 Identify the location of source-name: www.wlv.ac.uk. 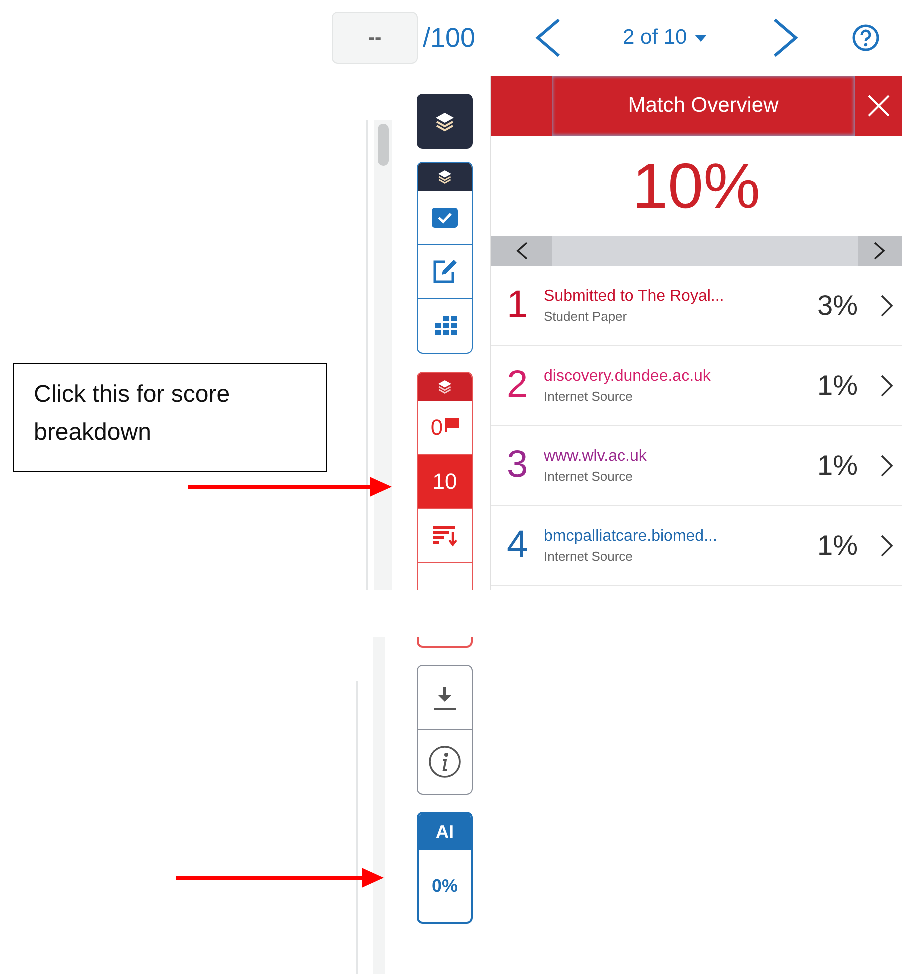
(596, 457).